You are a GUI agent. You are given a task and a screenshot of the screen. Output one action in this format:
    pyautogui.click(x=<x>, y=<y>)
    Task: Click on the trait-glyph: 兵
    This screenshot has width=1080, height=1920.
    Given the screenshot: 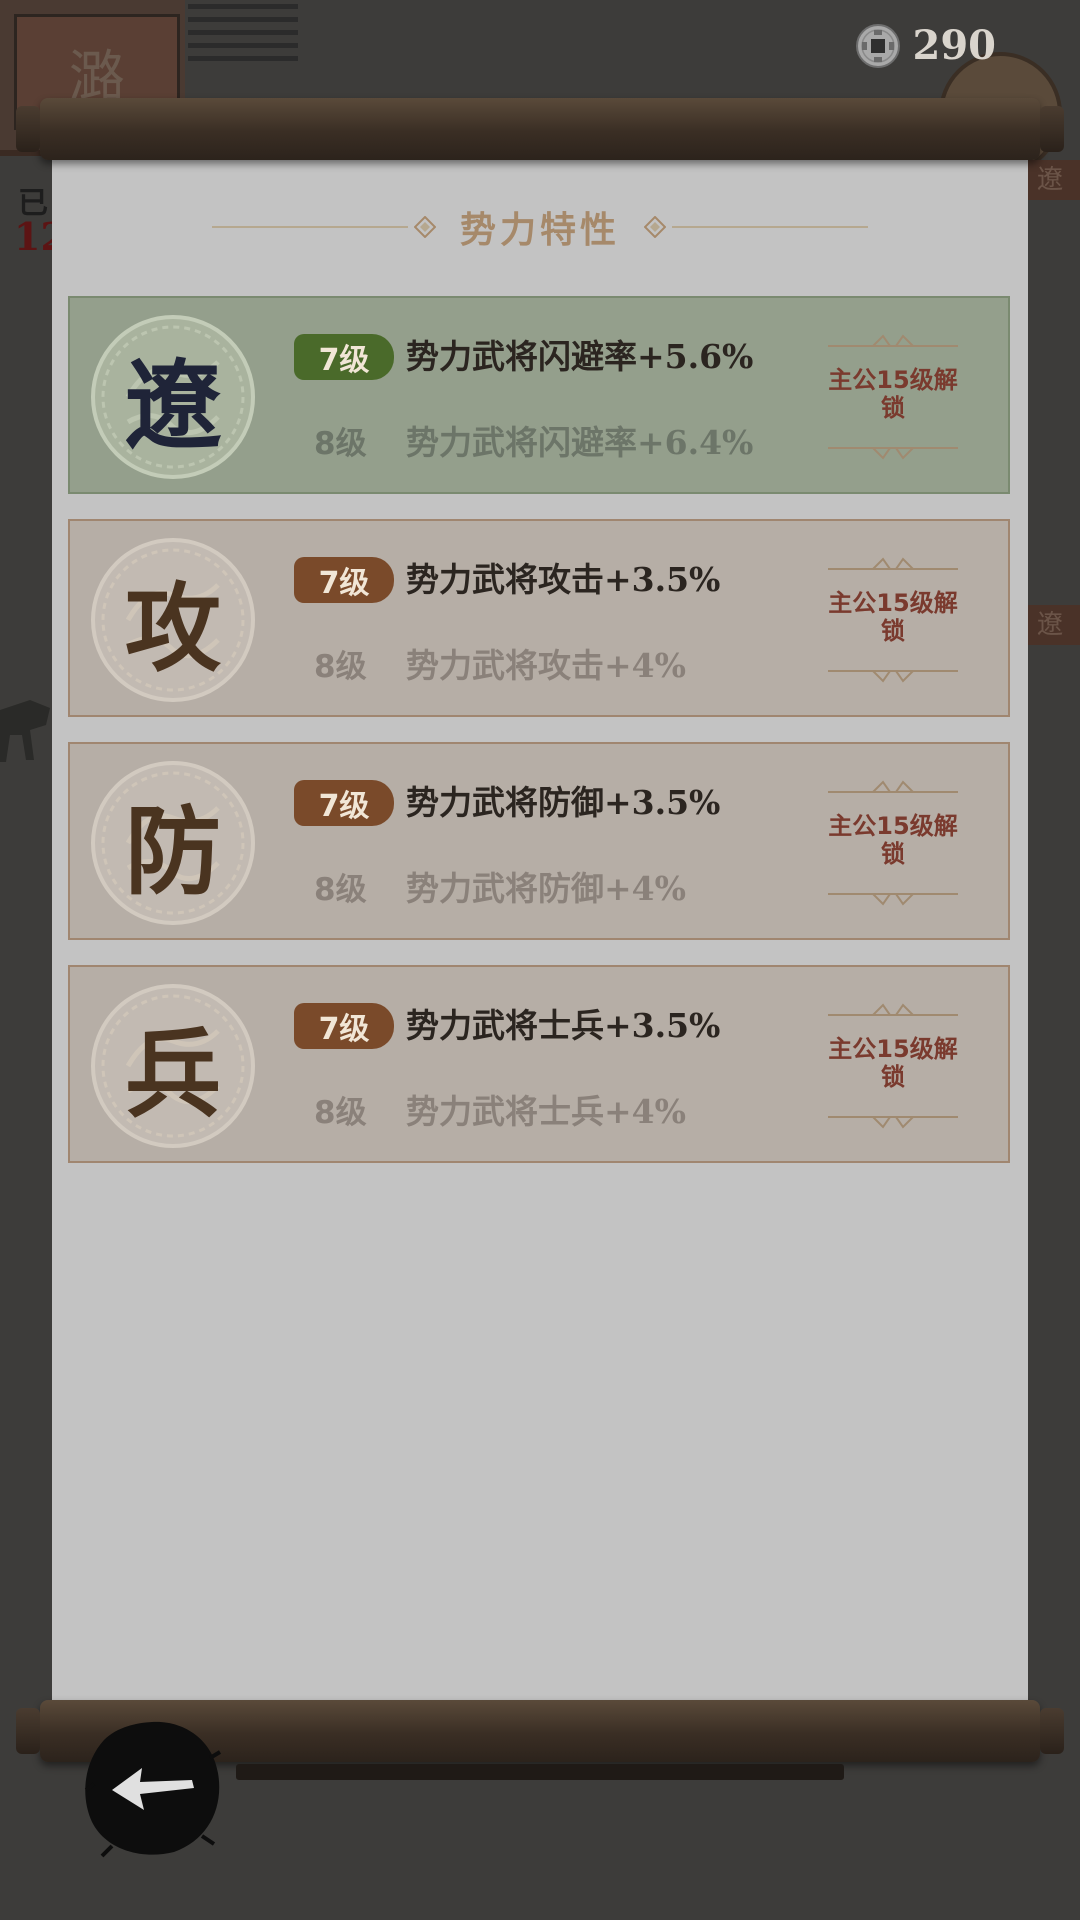 What is the action you would take?
    pyautogui.click(x=173, y=1074)
    